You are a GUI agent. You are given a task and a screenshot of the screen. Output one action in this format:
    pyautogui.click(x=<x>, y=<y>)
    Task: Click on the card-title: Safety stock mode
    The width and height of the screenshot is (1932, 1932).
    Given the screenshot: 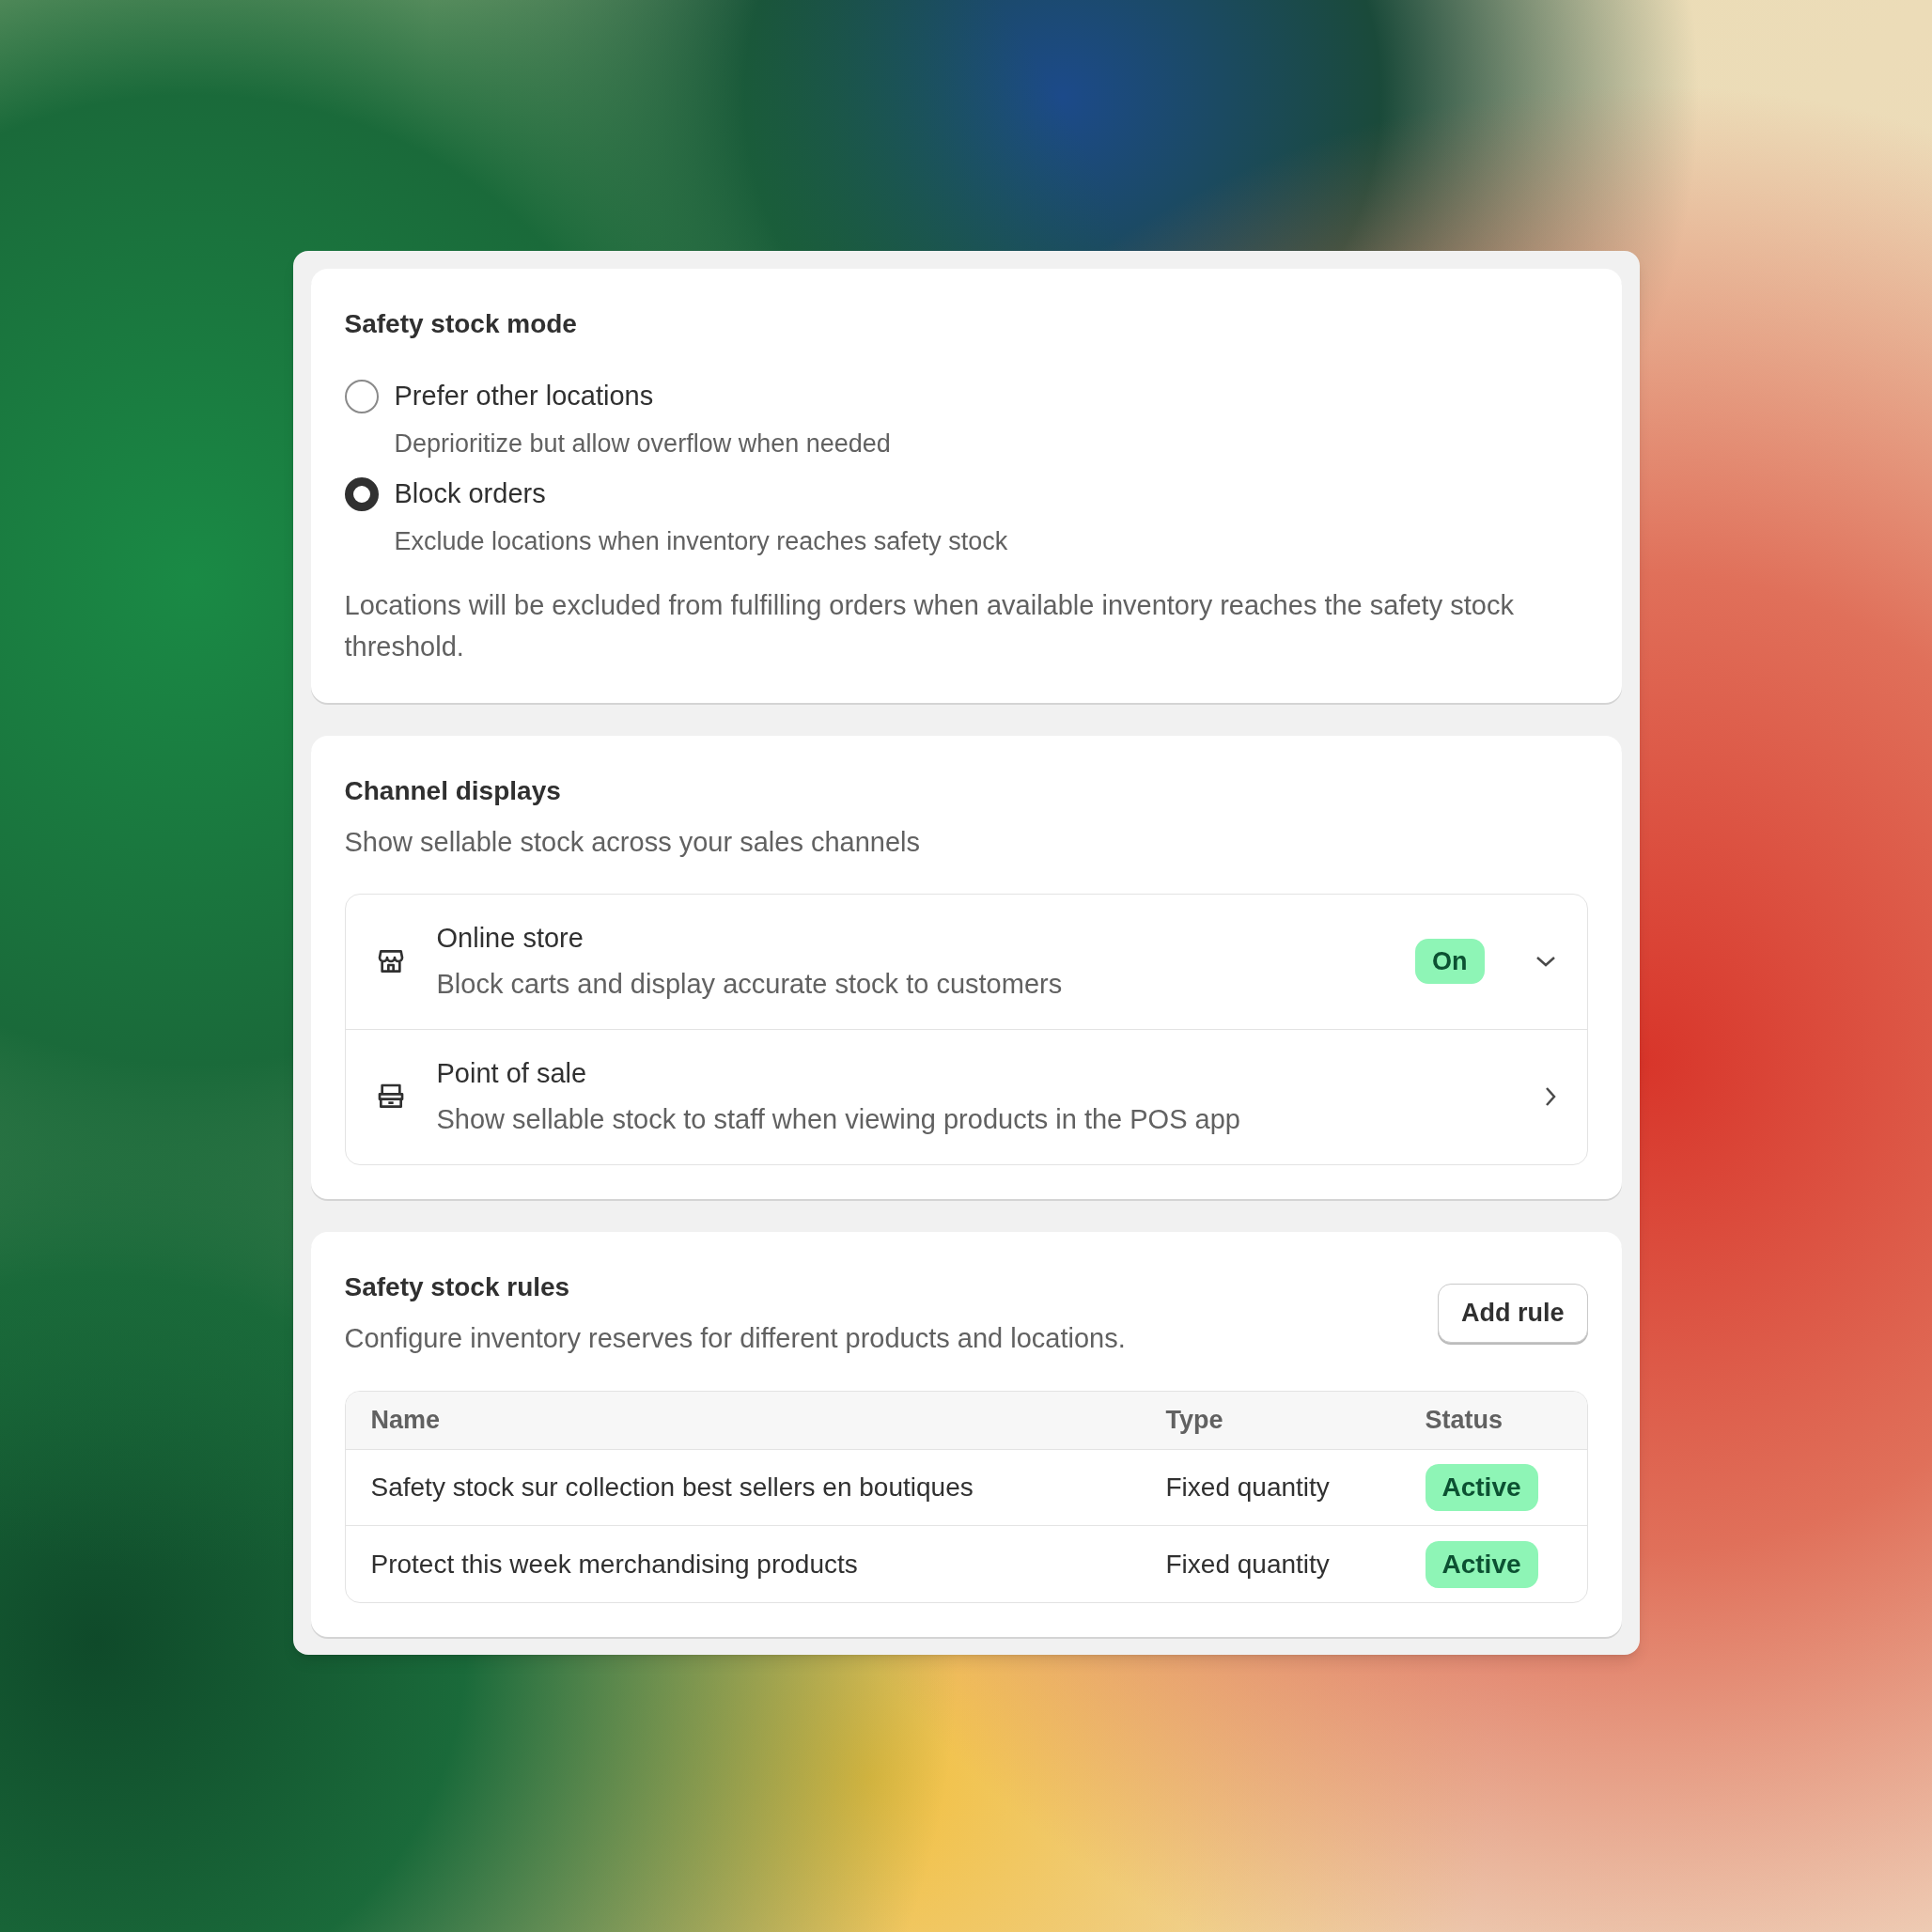 What is the action you would take?
    pyautogui.click(x=461, y=324)
    